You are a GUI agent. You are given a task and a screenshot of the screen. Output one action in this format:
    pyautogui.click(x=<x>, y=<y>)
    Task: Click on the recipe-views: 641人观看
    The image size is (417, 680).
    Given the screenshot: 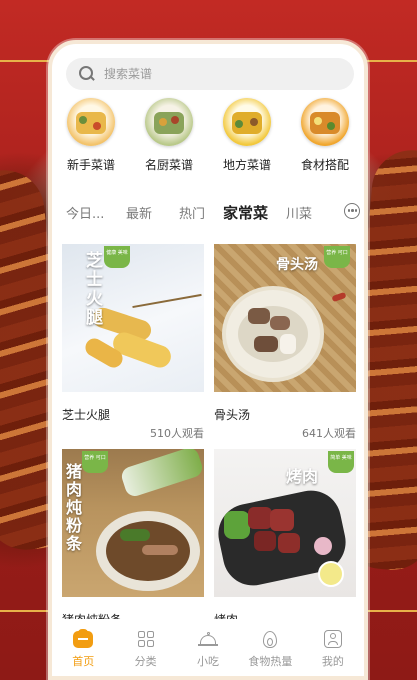 What is the action you would take?
    pyautogui.click(x=329, y=433)
    